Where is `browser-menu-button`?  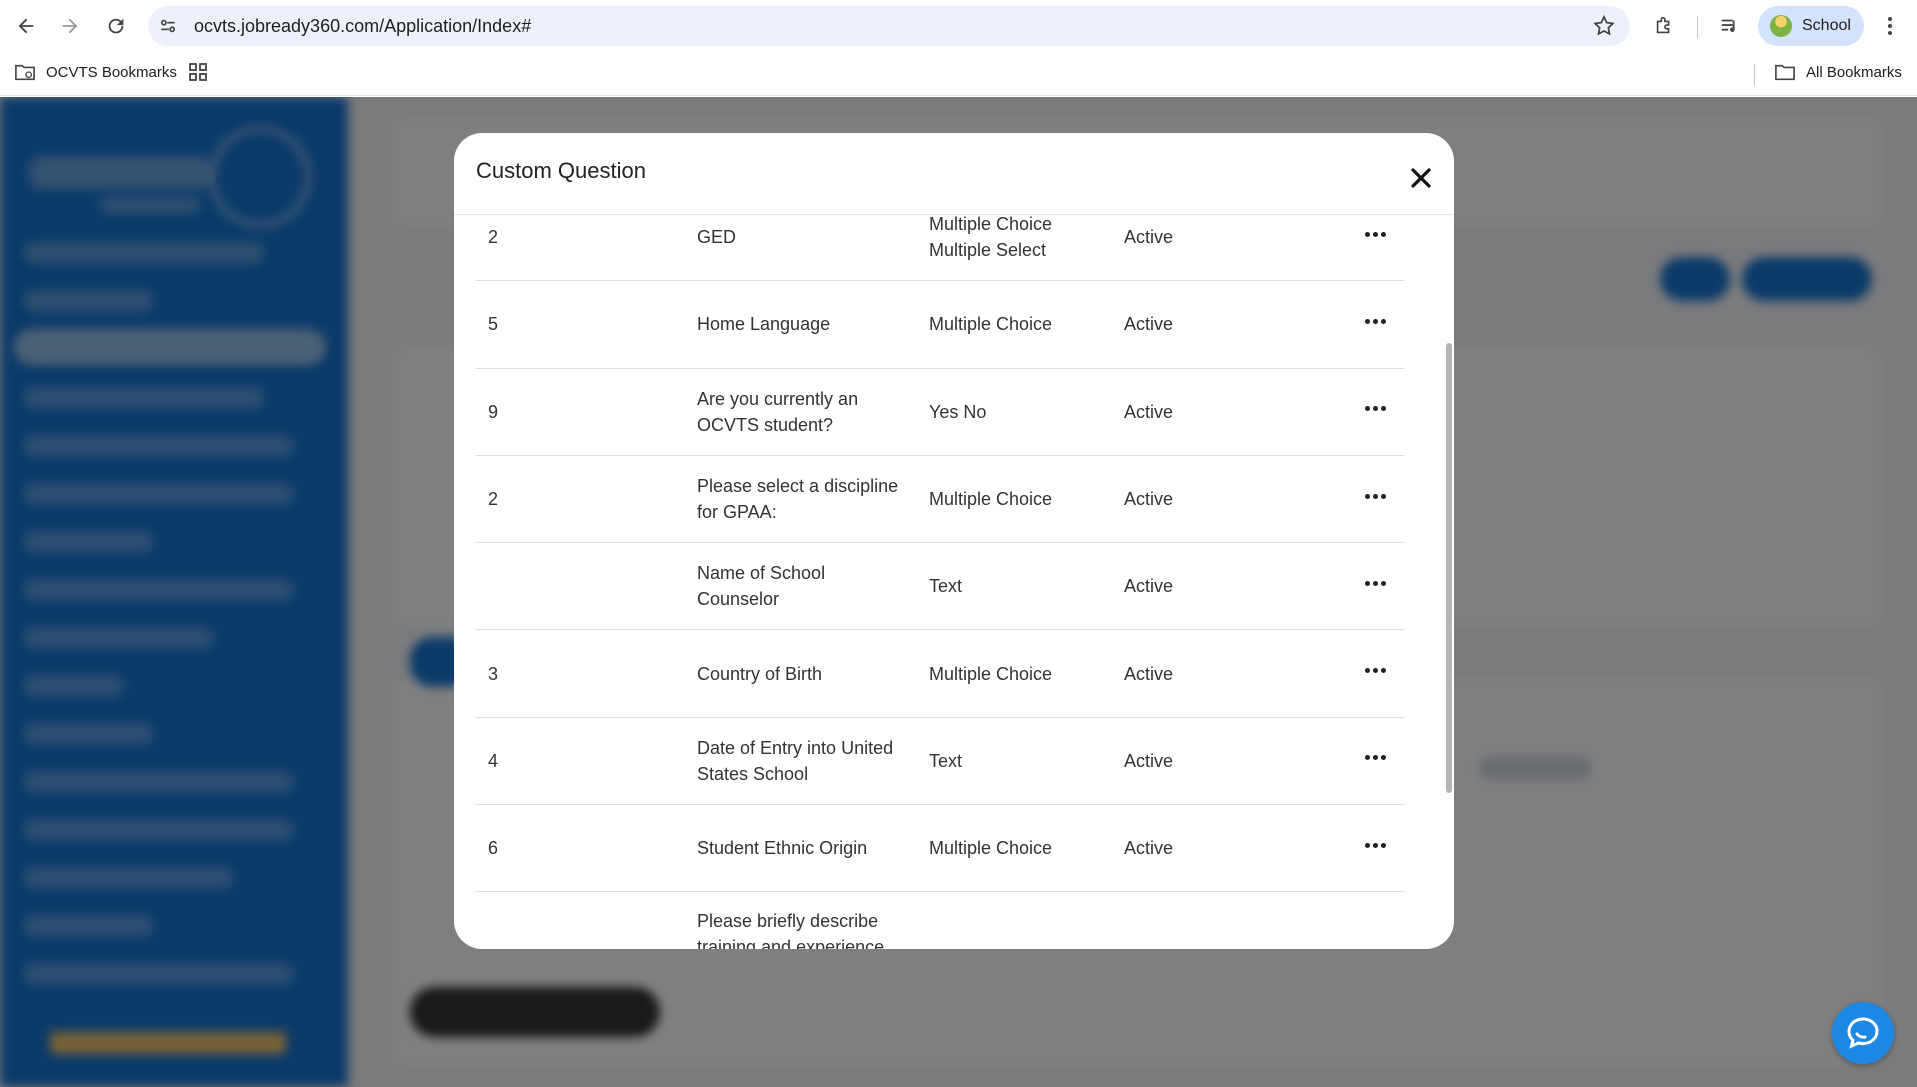 browser-menu-button is located at coordinates (1890, 26).